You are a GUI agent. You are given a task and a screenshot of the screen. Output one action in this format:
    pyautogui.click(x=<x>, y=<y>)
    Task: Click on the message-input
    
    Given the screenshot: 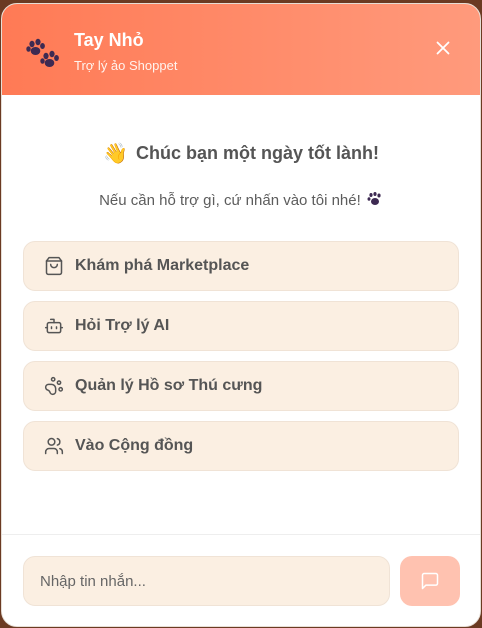 What is the action you would take?
    pyautogui.click(x=206, y=581)
    